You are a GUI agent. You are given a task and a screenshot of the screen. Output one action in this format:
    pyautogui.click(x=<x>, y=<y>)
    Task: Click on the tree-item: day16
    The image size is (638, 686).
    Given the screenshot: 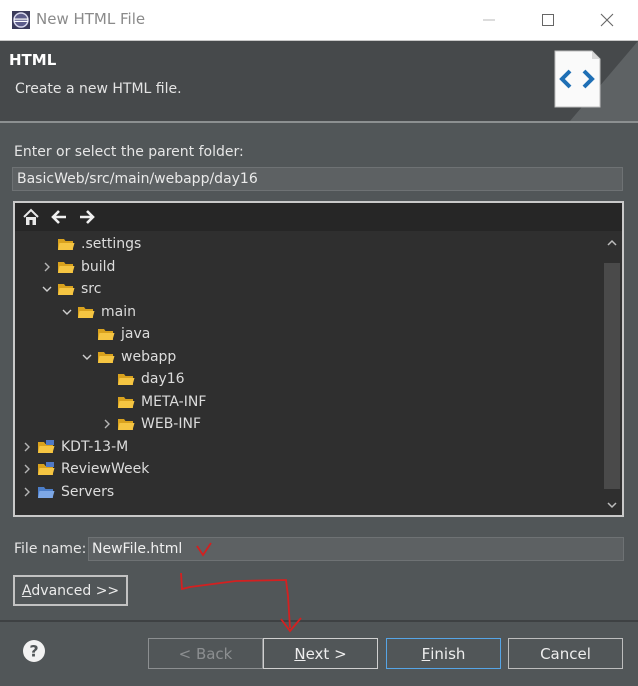 What is the action you would take?
    pyautogui.click(x=143, y=379)
    